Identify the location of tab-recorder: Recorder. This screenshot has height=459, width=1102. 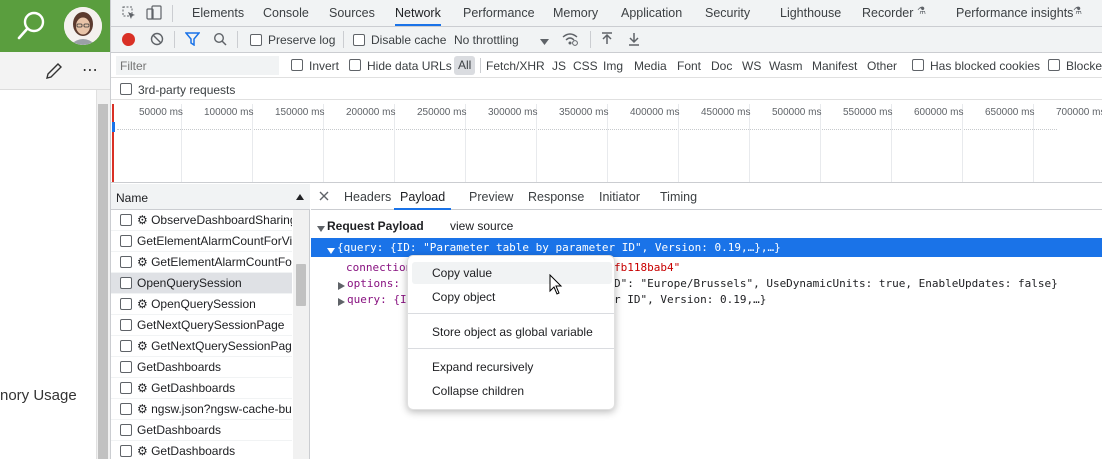
(887, 13).